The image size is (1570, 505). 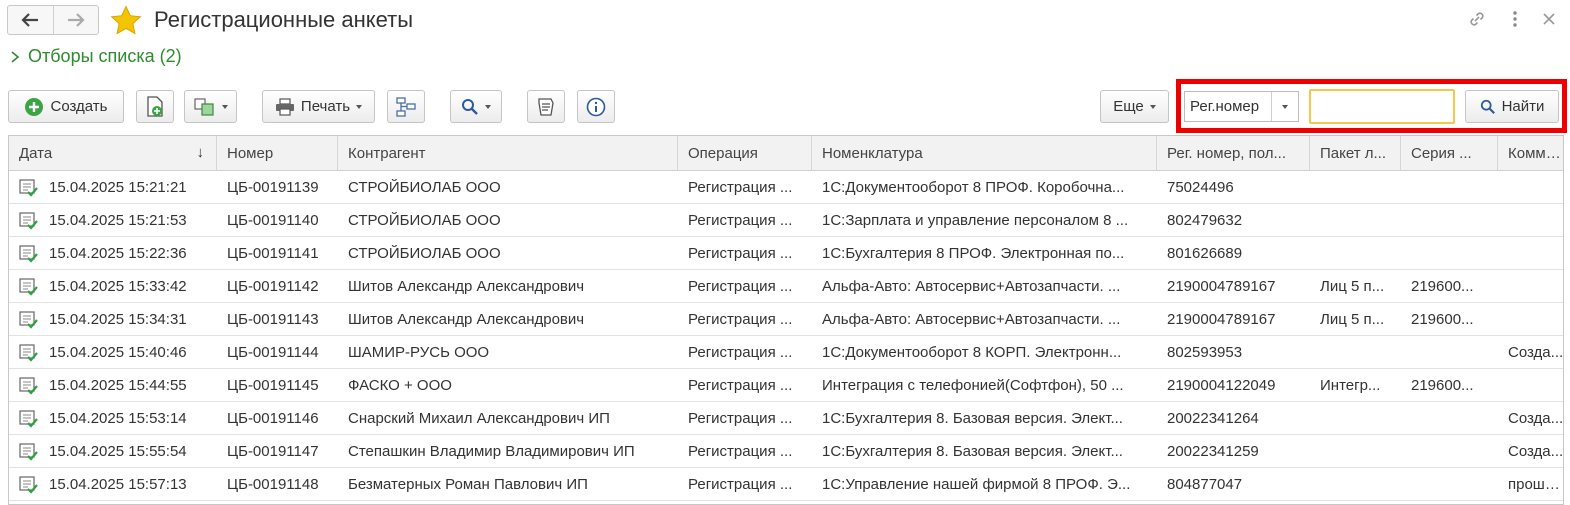 I want to click on cell-counterparty-text: Безматерных Роман Павлович ИП, so click(x=468, y=484).